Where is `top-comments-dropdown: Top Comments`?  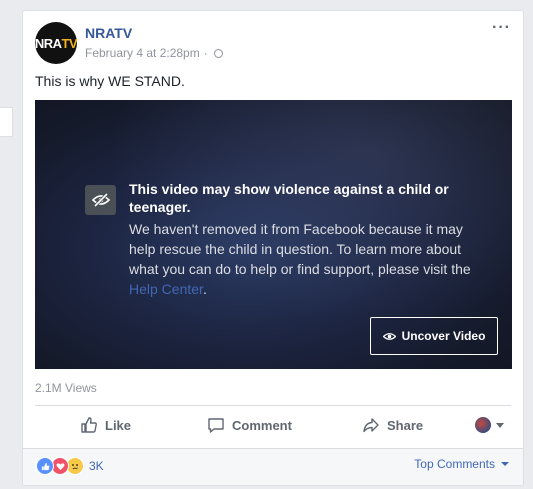 top-comments-dropdown: Top Comments is located at coordinates (461, 464).